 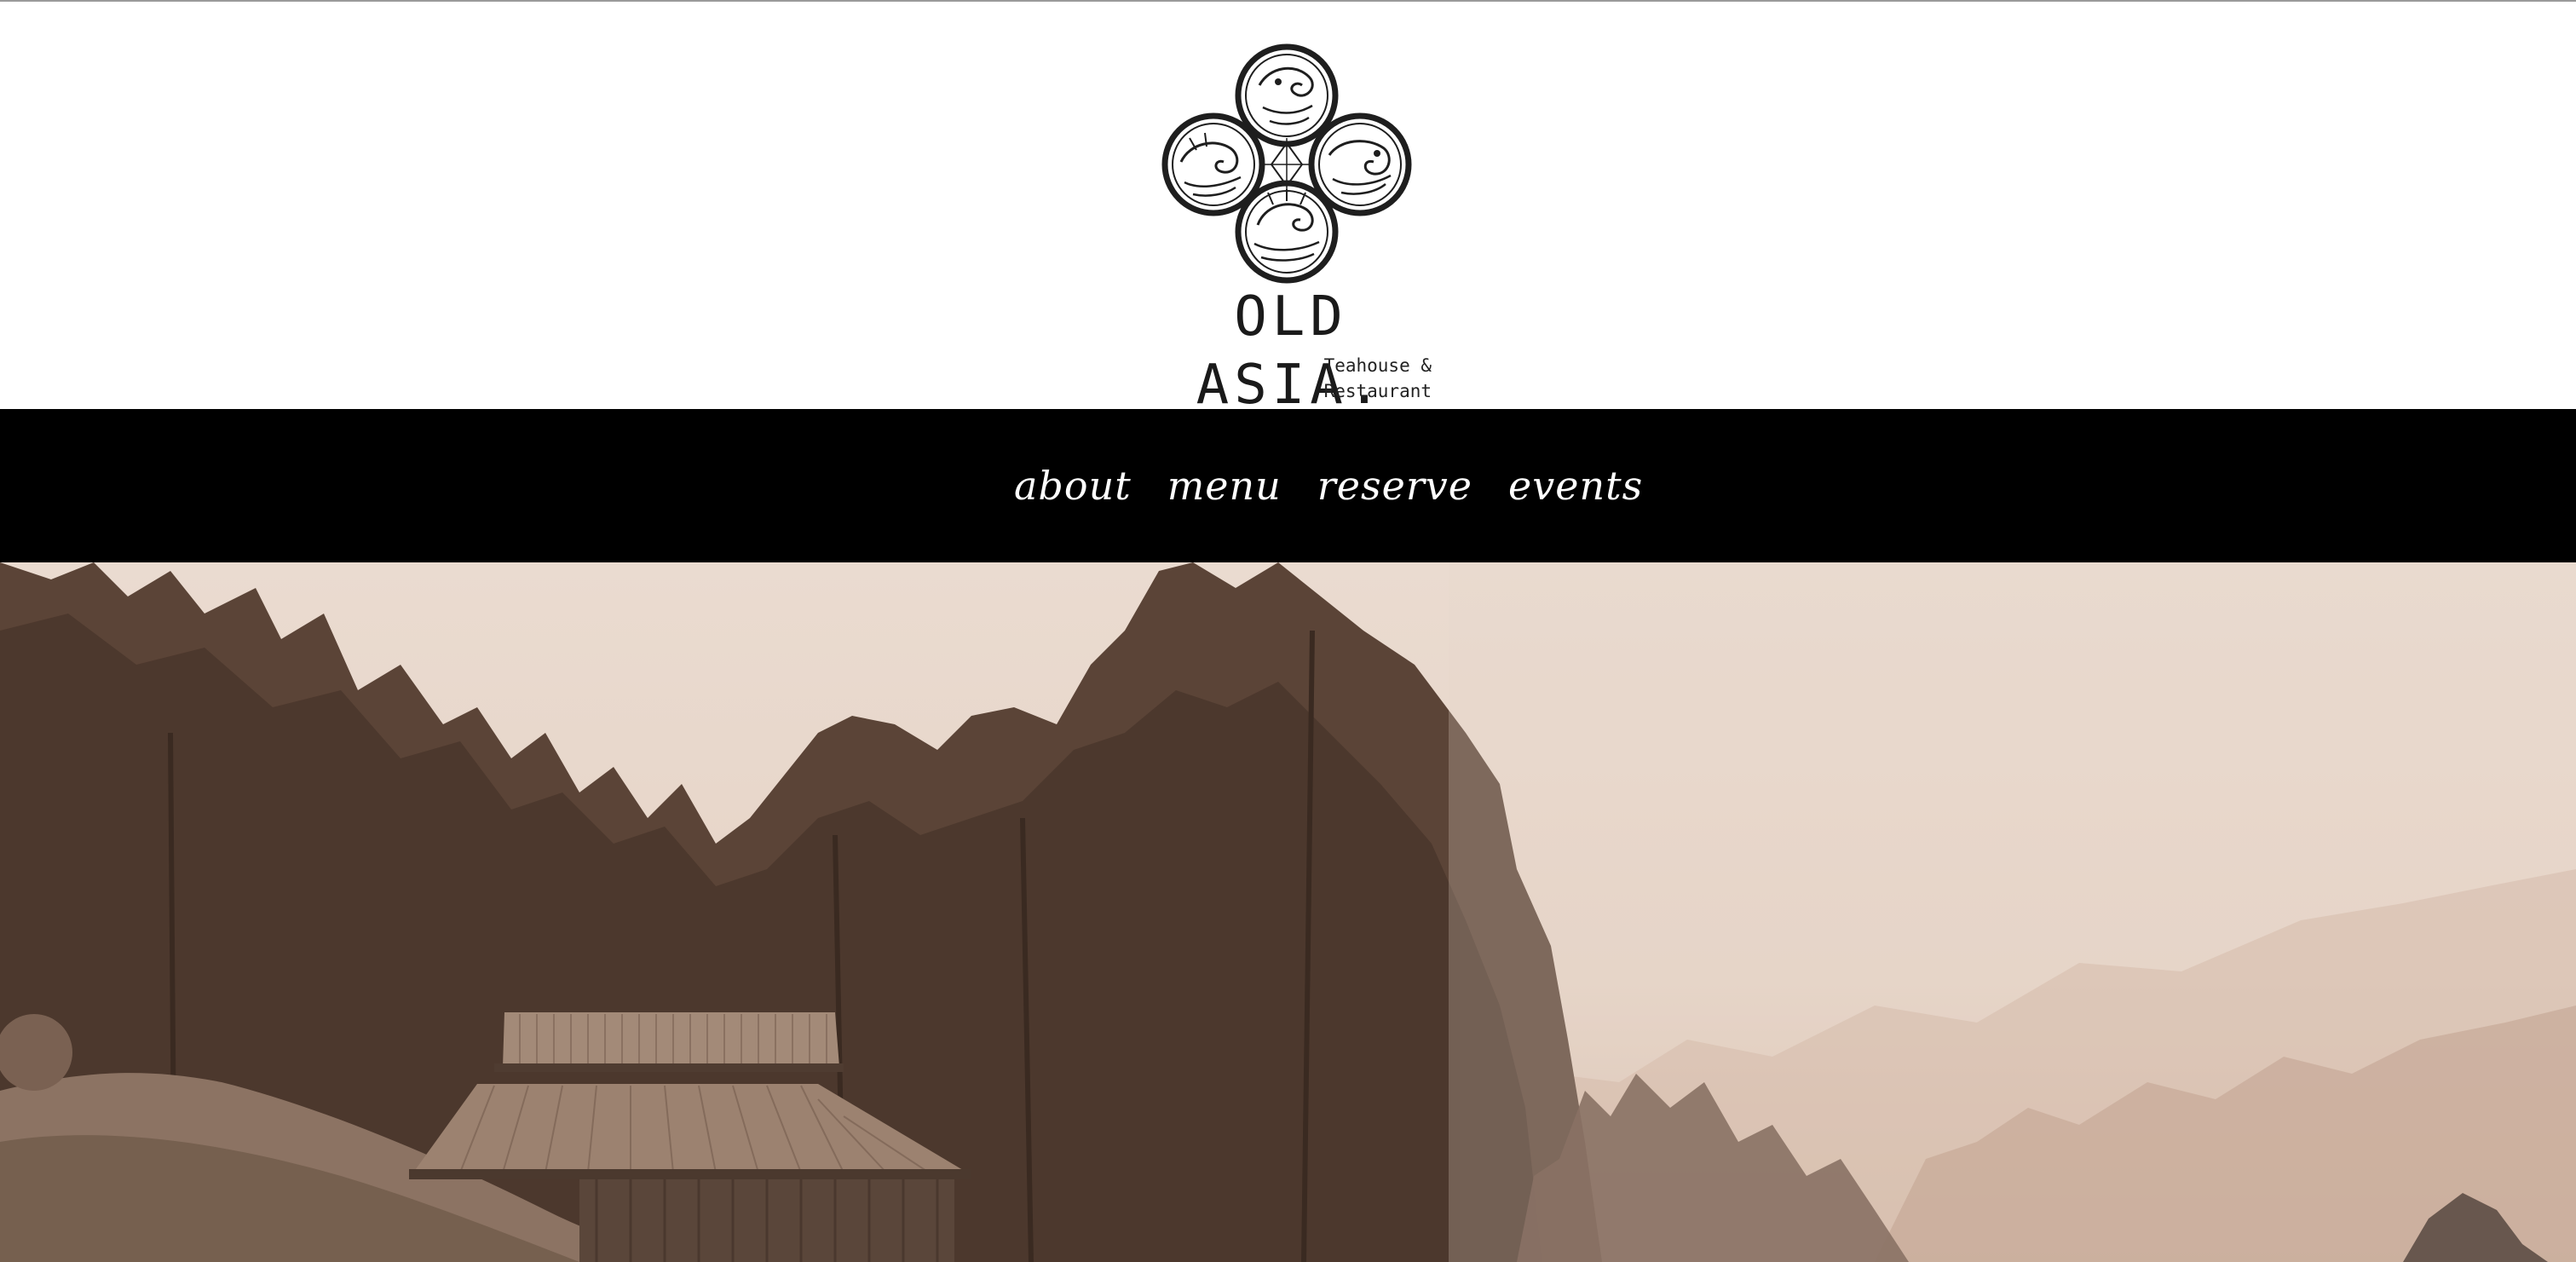 I want to click on main-navigation: about menu reserve events, so click(x=1288, y=485).